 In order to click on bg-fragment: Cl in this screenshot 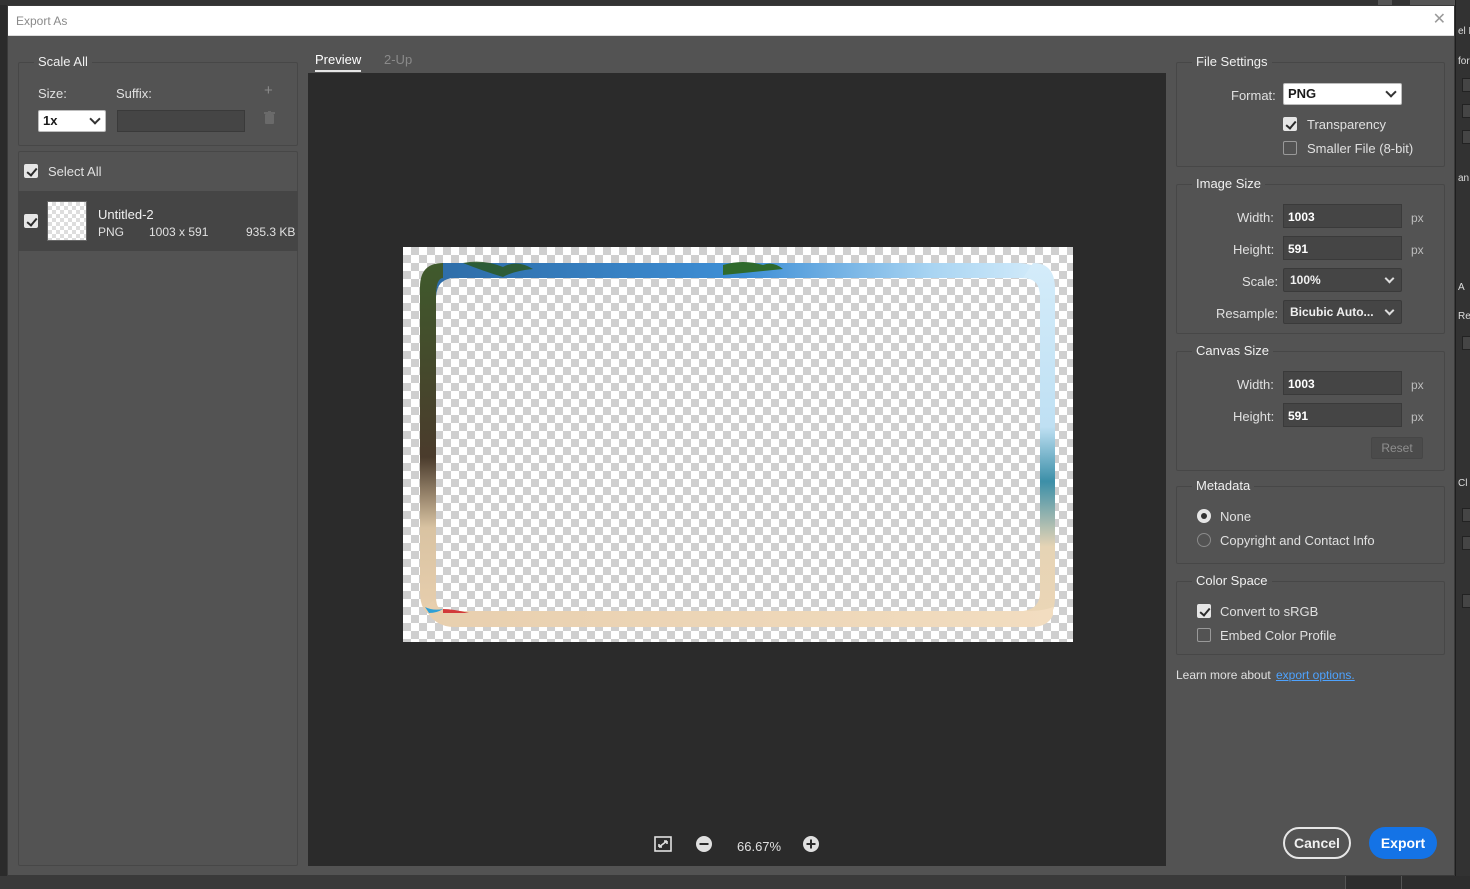, I will do `click(1463, 483)`.